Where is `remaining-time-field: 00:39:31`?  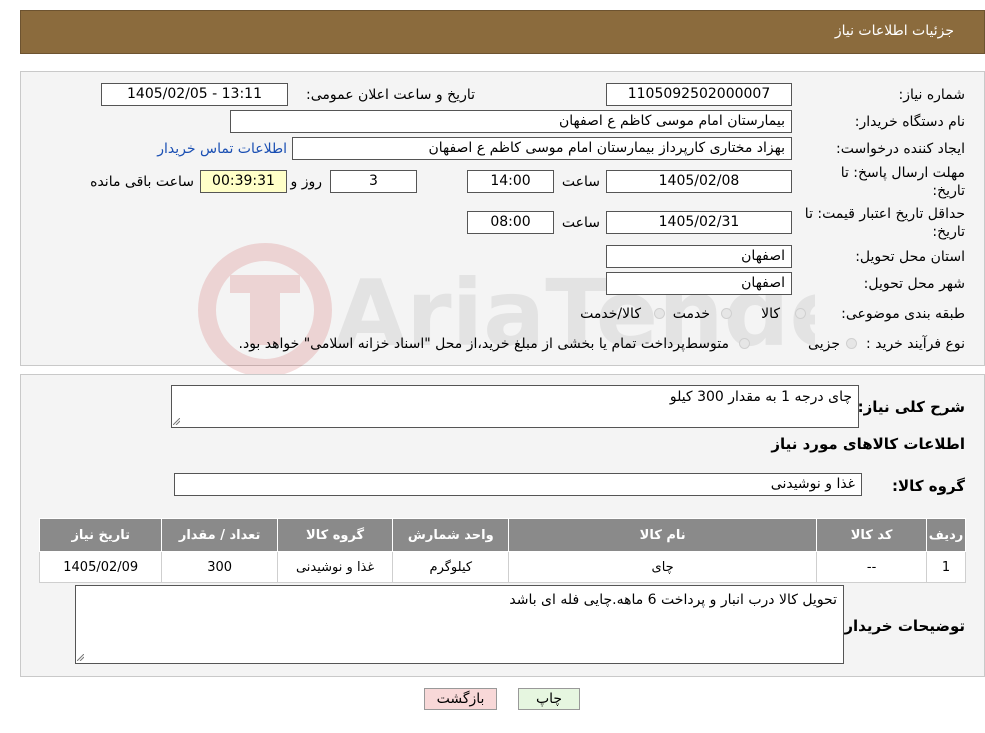
remaining-time-field: 00:39:31 is located at coordinates (243, 181).